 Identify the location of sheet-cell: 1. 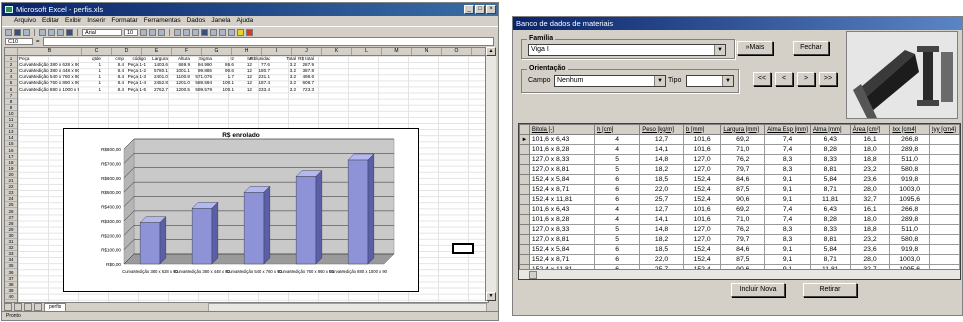
(91, 65).